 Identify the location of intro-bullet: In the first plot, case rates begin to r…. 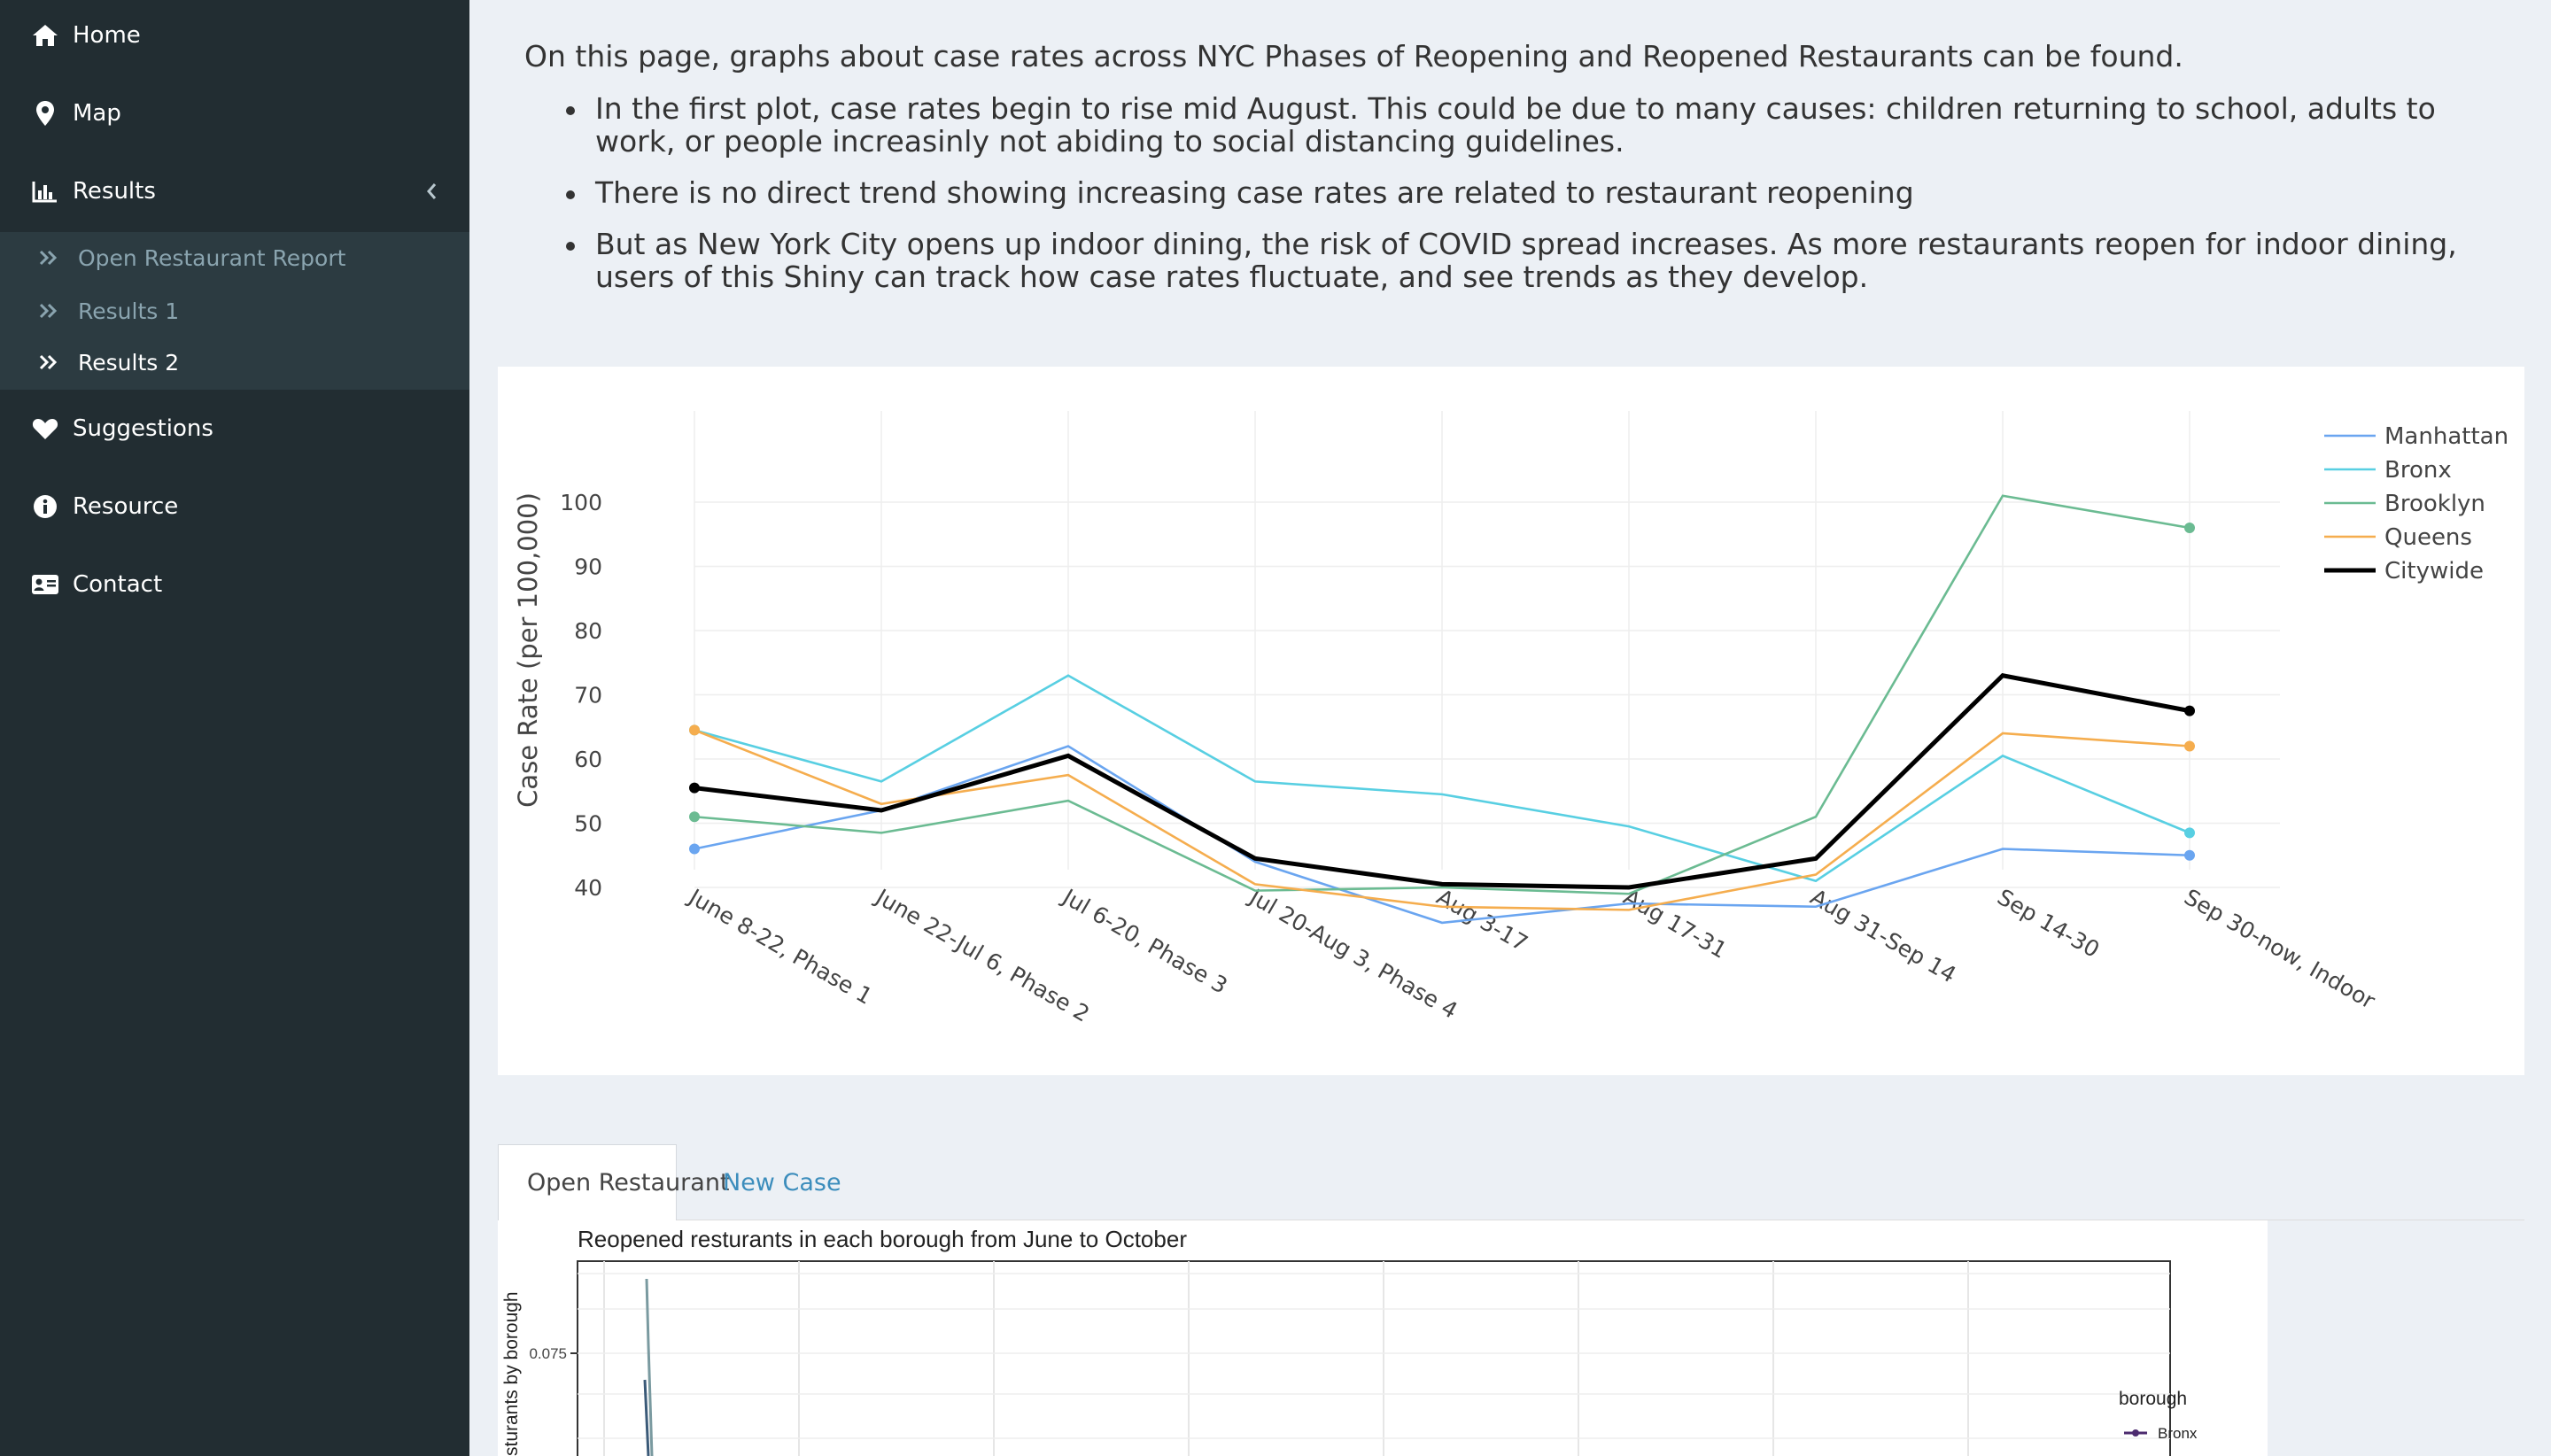
(1537, 125).